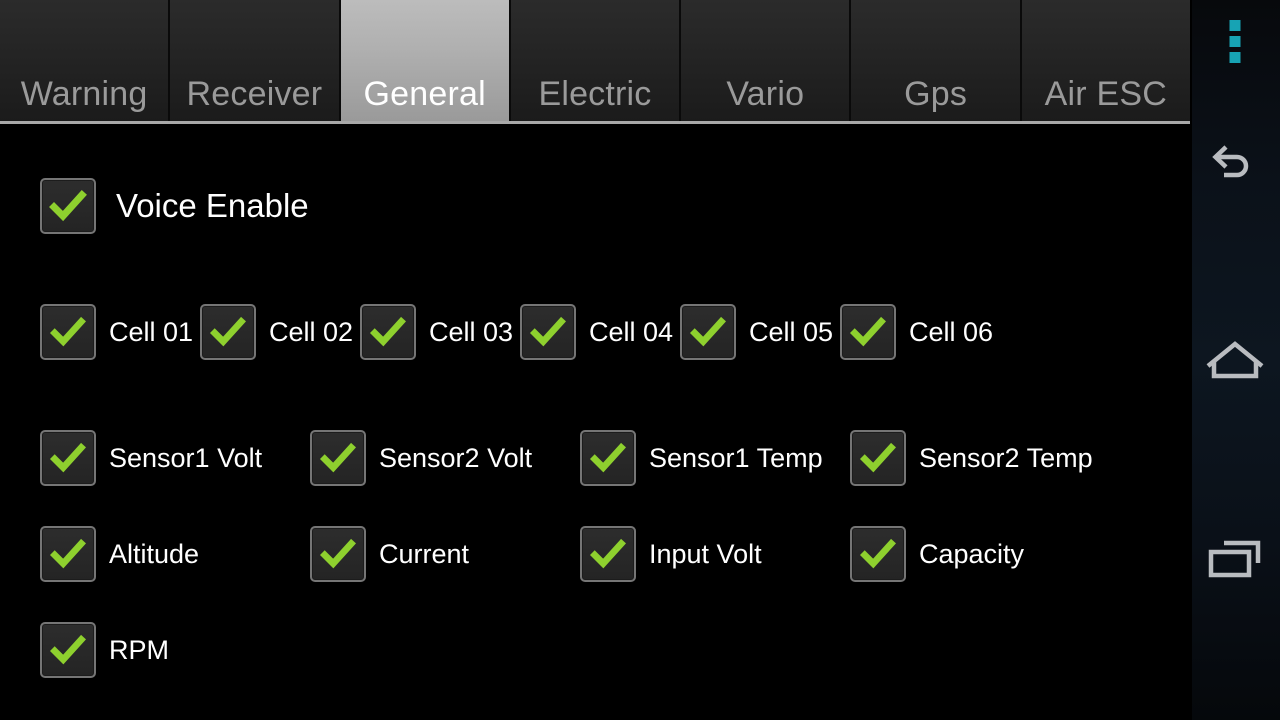  Describe the element at coordinates (186, 457) in the screenshot. I see `checkbox-label: Sensor1 Volt` at that location.